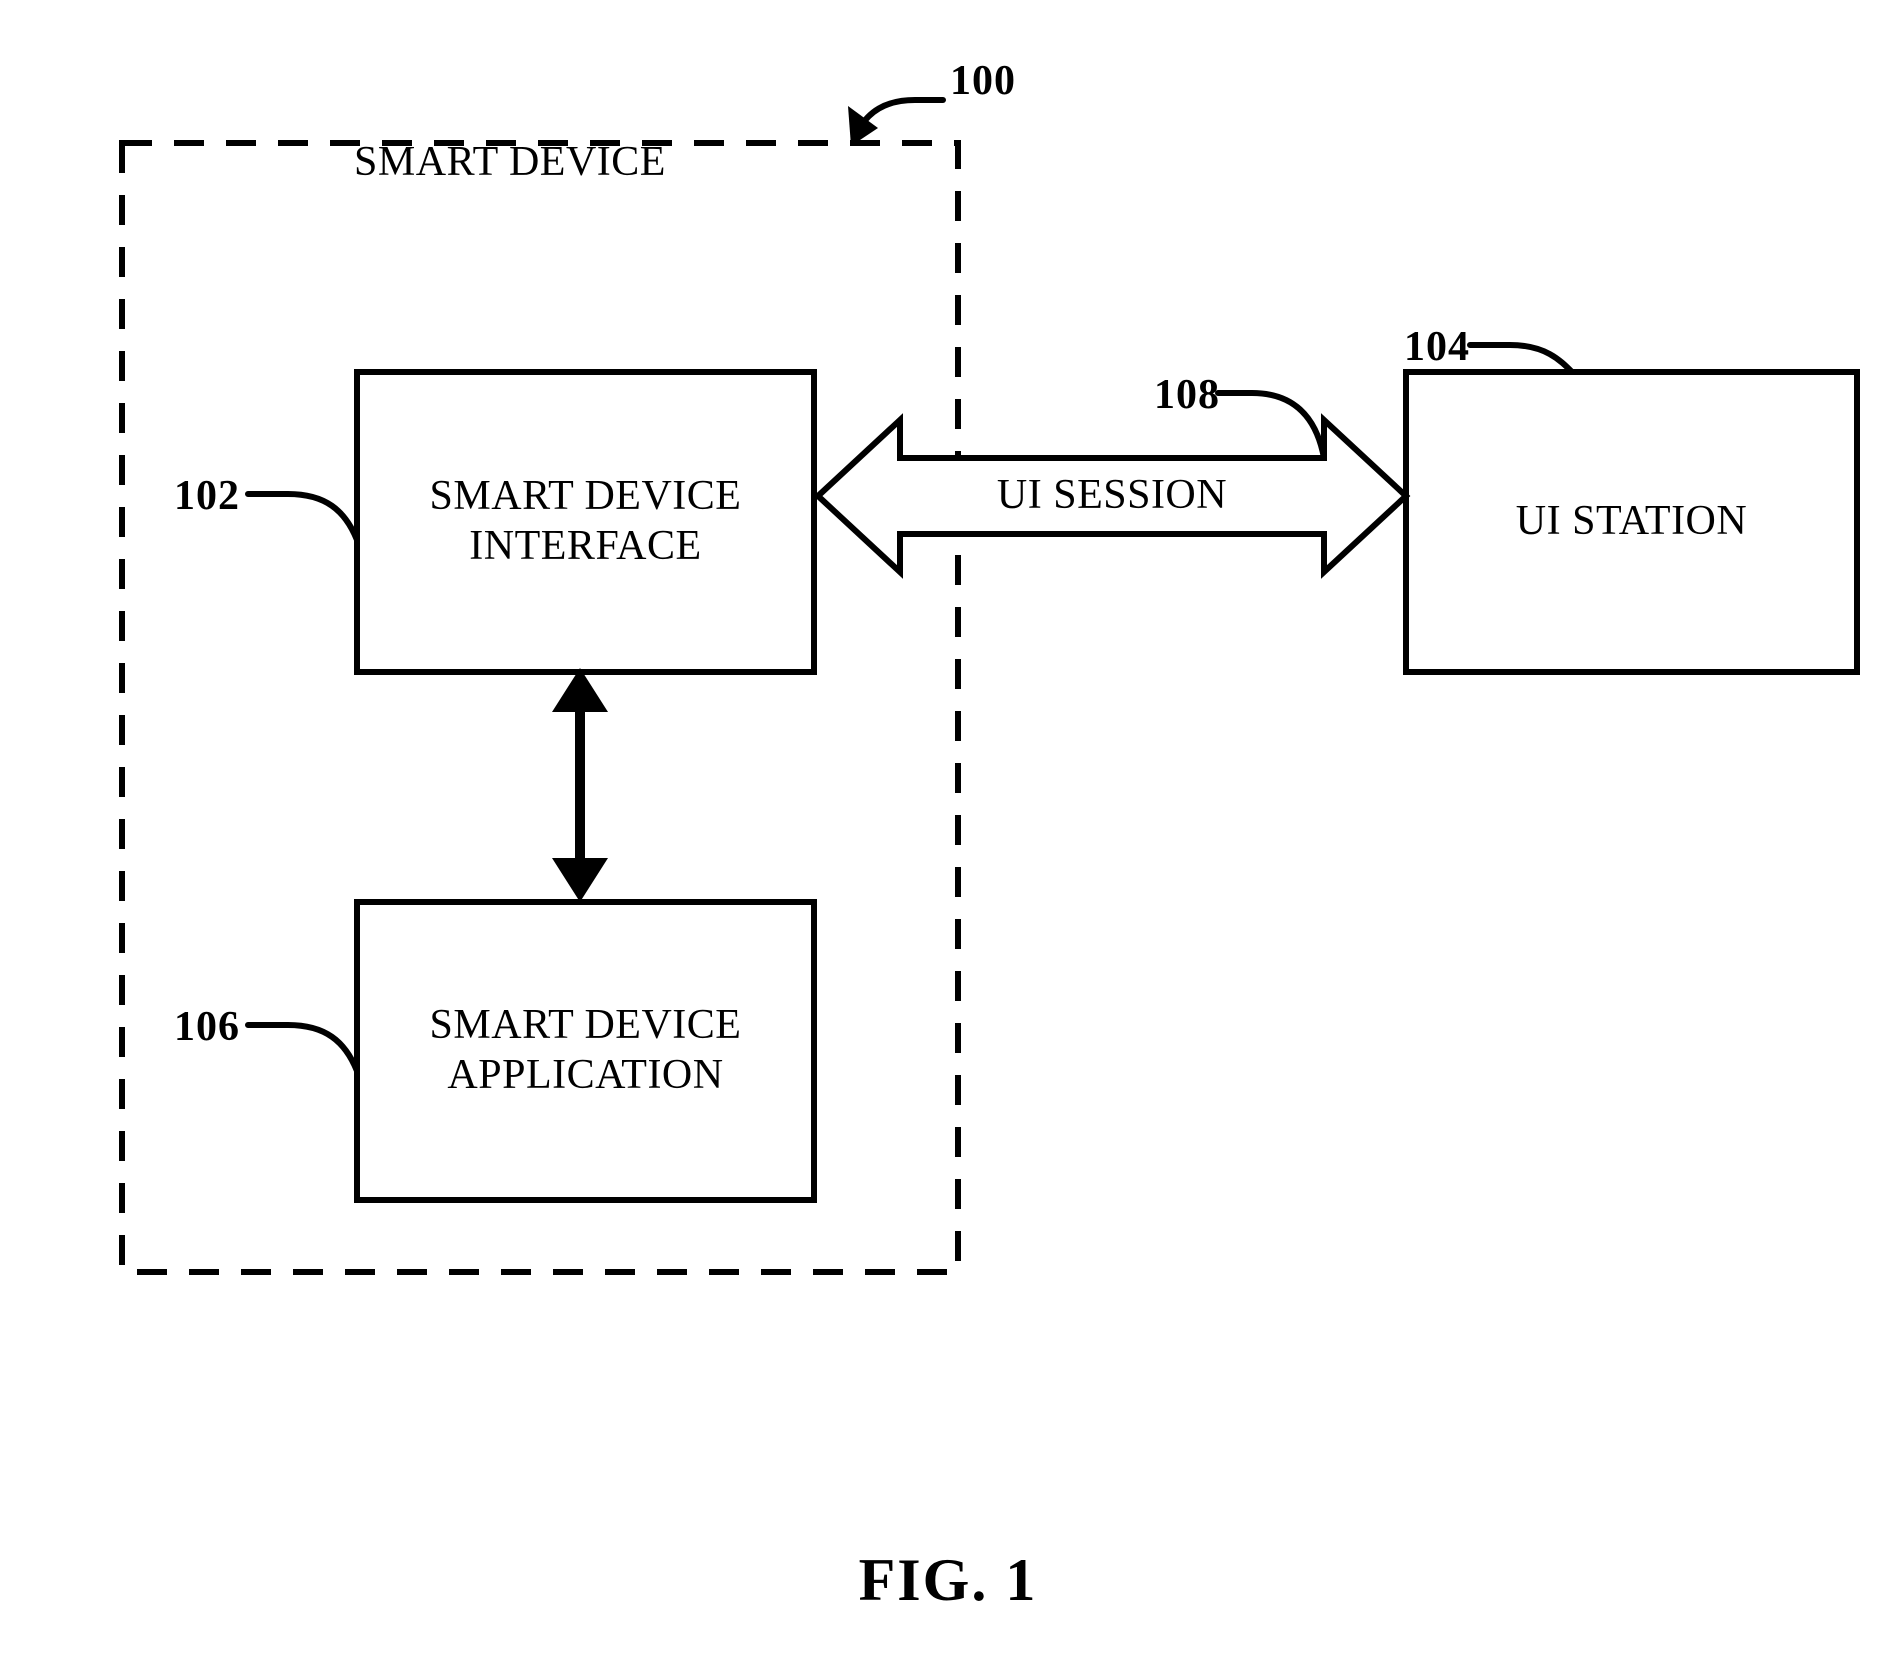  Describe the element at coordinates (948, 1580) in the screenshot. I see `figure-caption: FIG. 1` at that location.